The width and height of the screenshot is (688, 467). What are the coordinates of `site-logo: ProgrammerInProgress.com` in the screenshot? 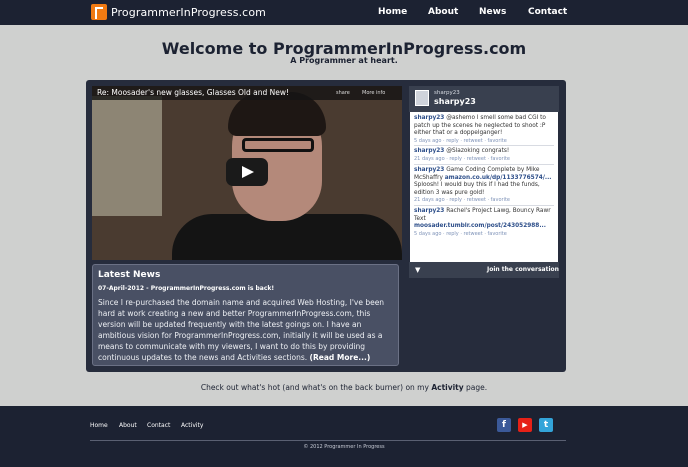 It's located at (178, 12).